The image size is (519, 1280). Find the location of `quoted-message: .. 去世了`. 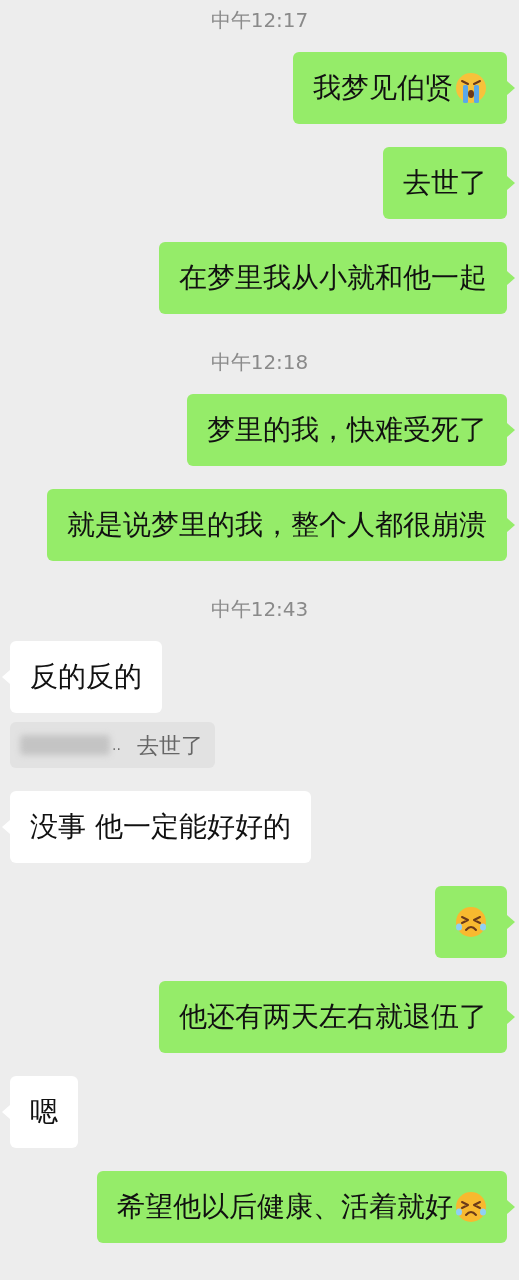

quoted-message: .. 去世了 is located at coordinates (112, 745).